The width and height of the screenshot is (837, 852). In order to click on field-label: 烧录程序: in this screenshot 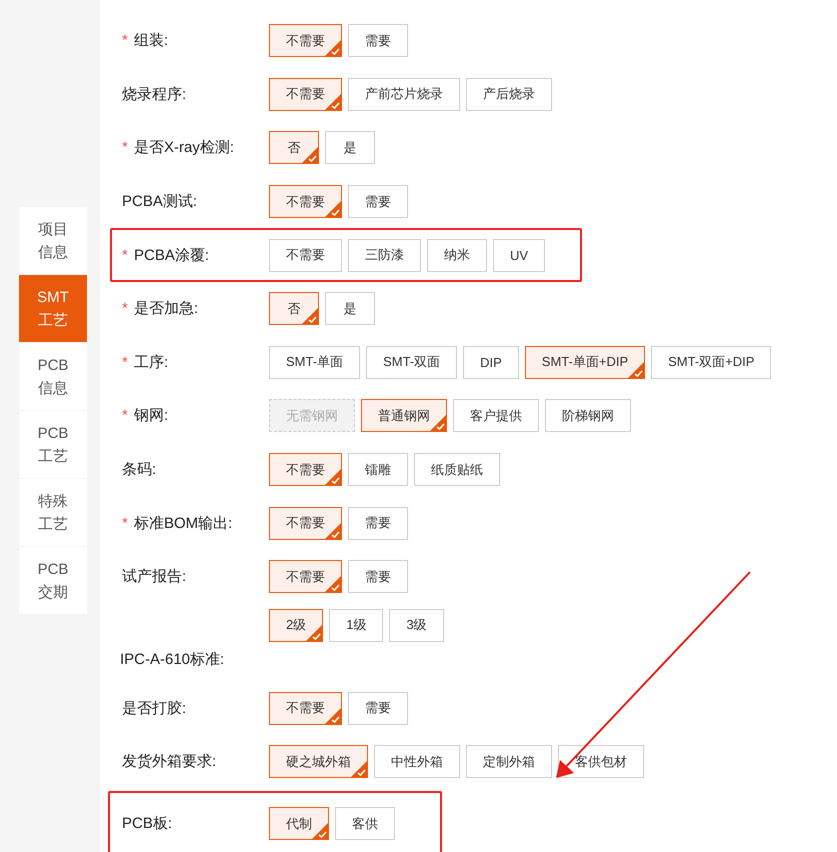, I will do `click(154, 94)`.